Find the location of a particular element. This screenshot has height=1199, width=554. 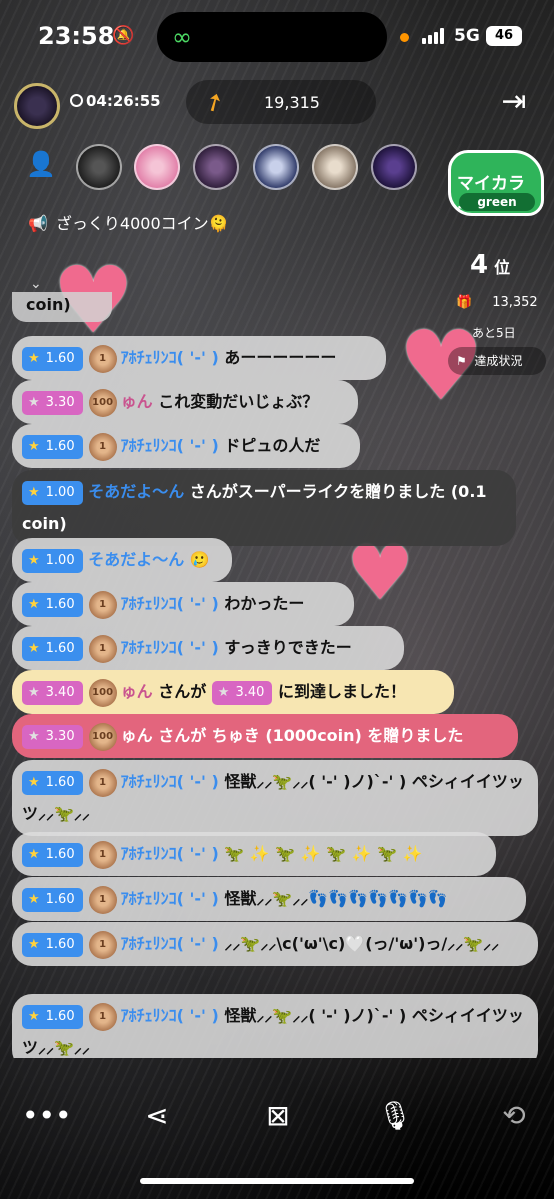

exit-icon: ⇥ is located at coordinates (514, 102).